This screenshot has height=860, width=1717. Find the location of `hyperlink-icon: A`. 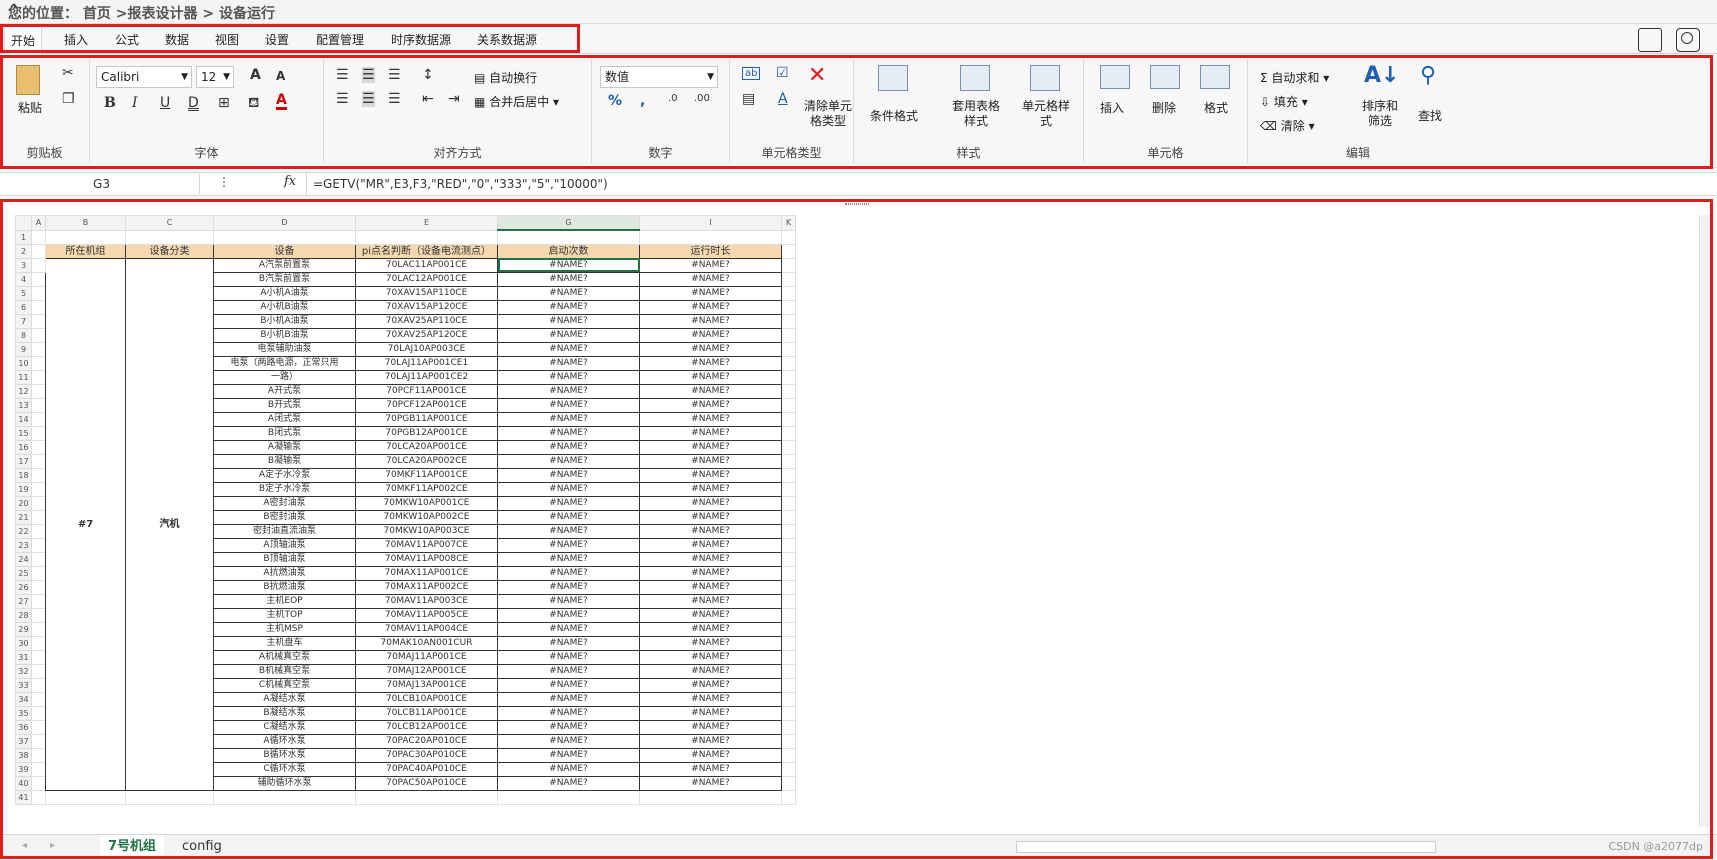

hyperlink-icon: A is located at coordinates (783, 99).